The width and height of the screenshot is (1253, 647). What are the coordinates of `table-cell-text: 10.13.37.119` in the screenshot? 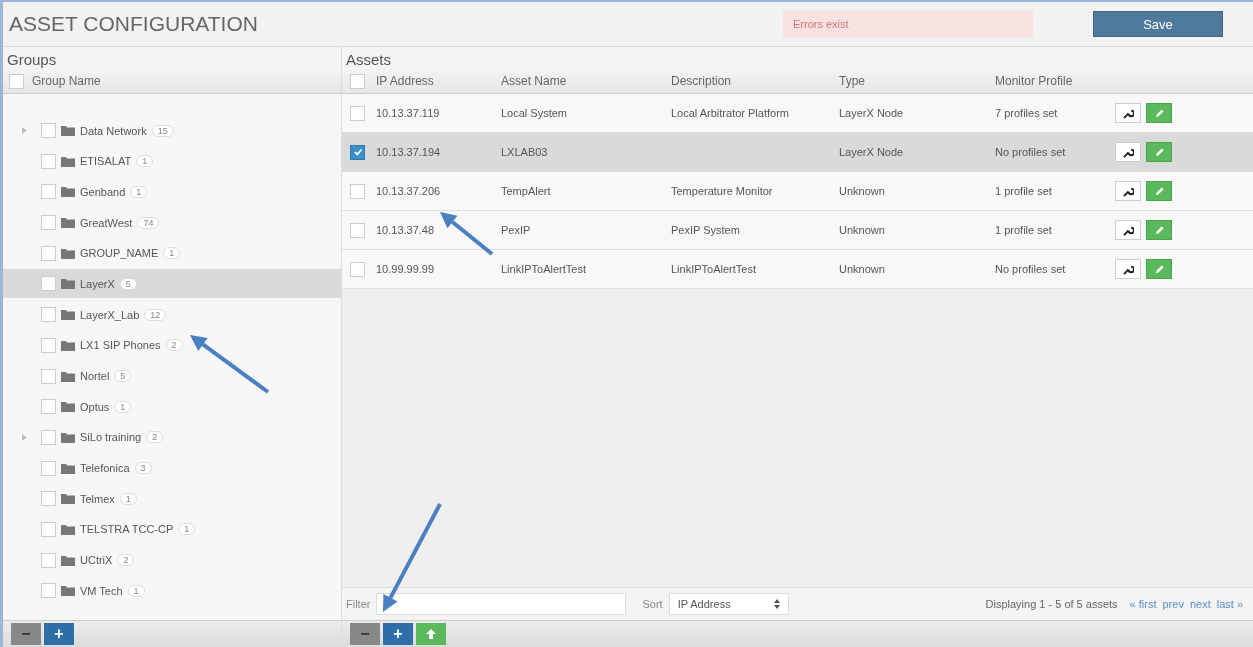 It's located at (408, 113).